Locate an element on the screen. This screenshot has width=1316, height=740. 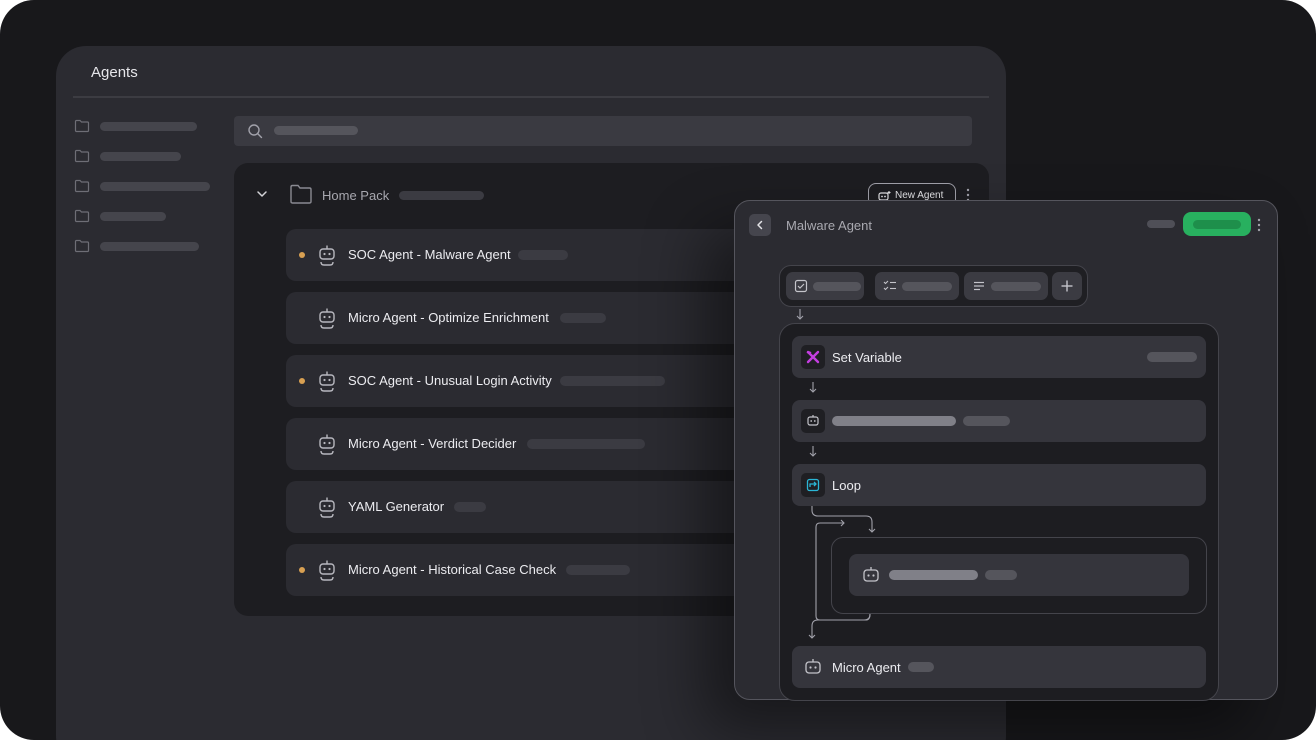
agent-name: SOC Agent - Unusual Login Activity is located at coordinates (450, 380).